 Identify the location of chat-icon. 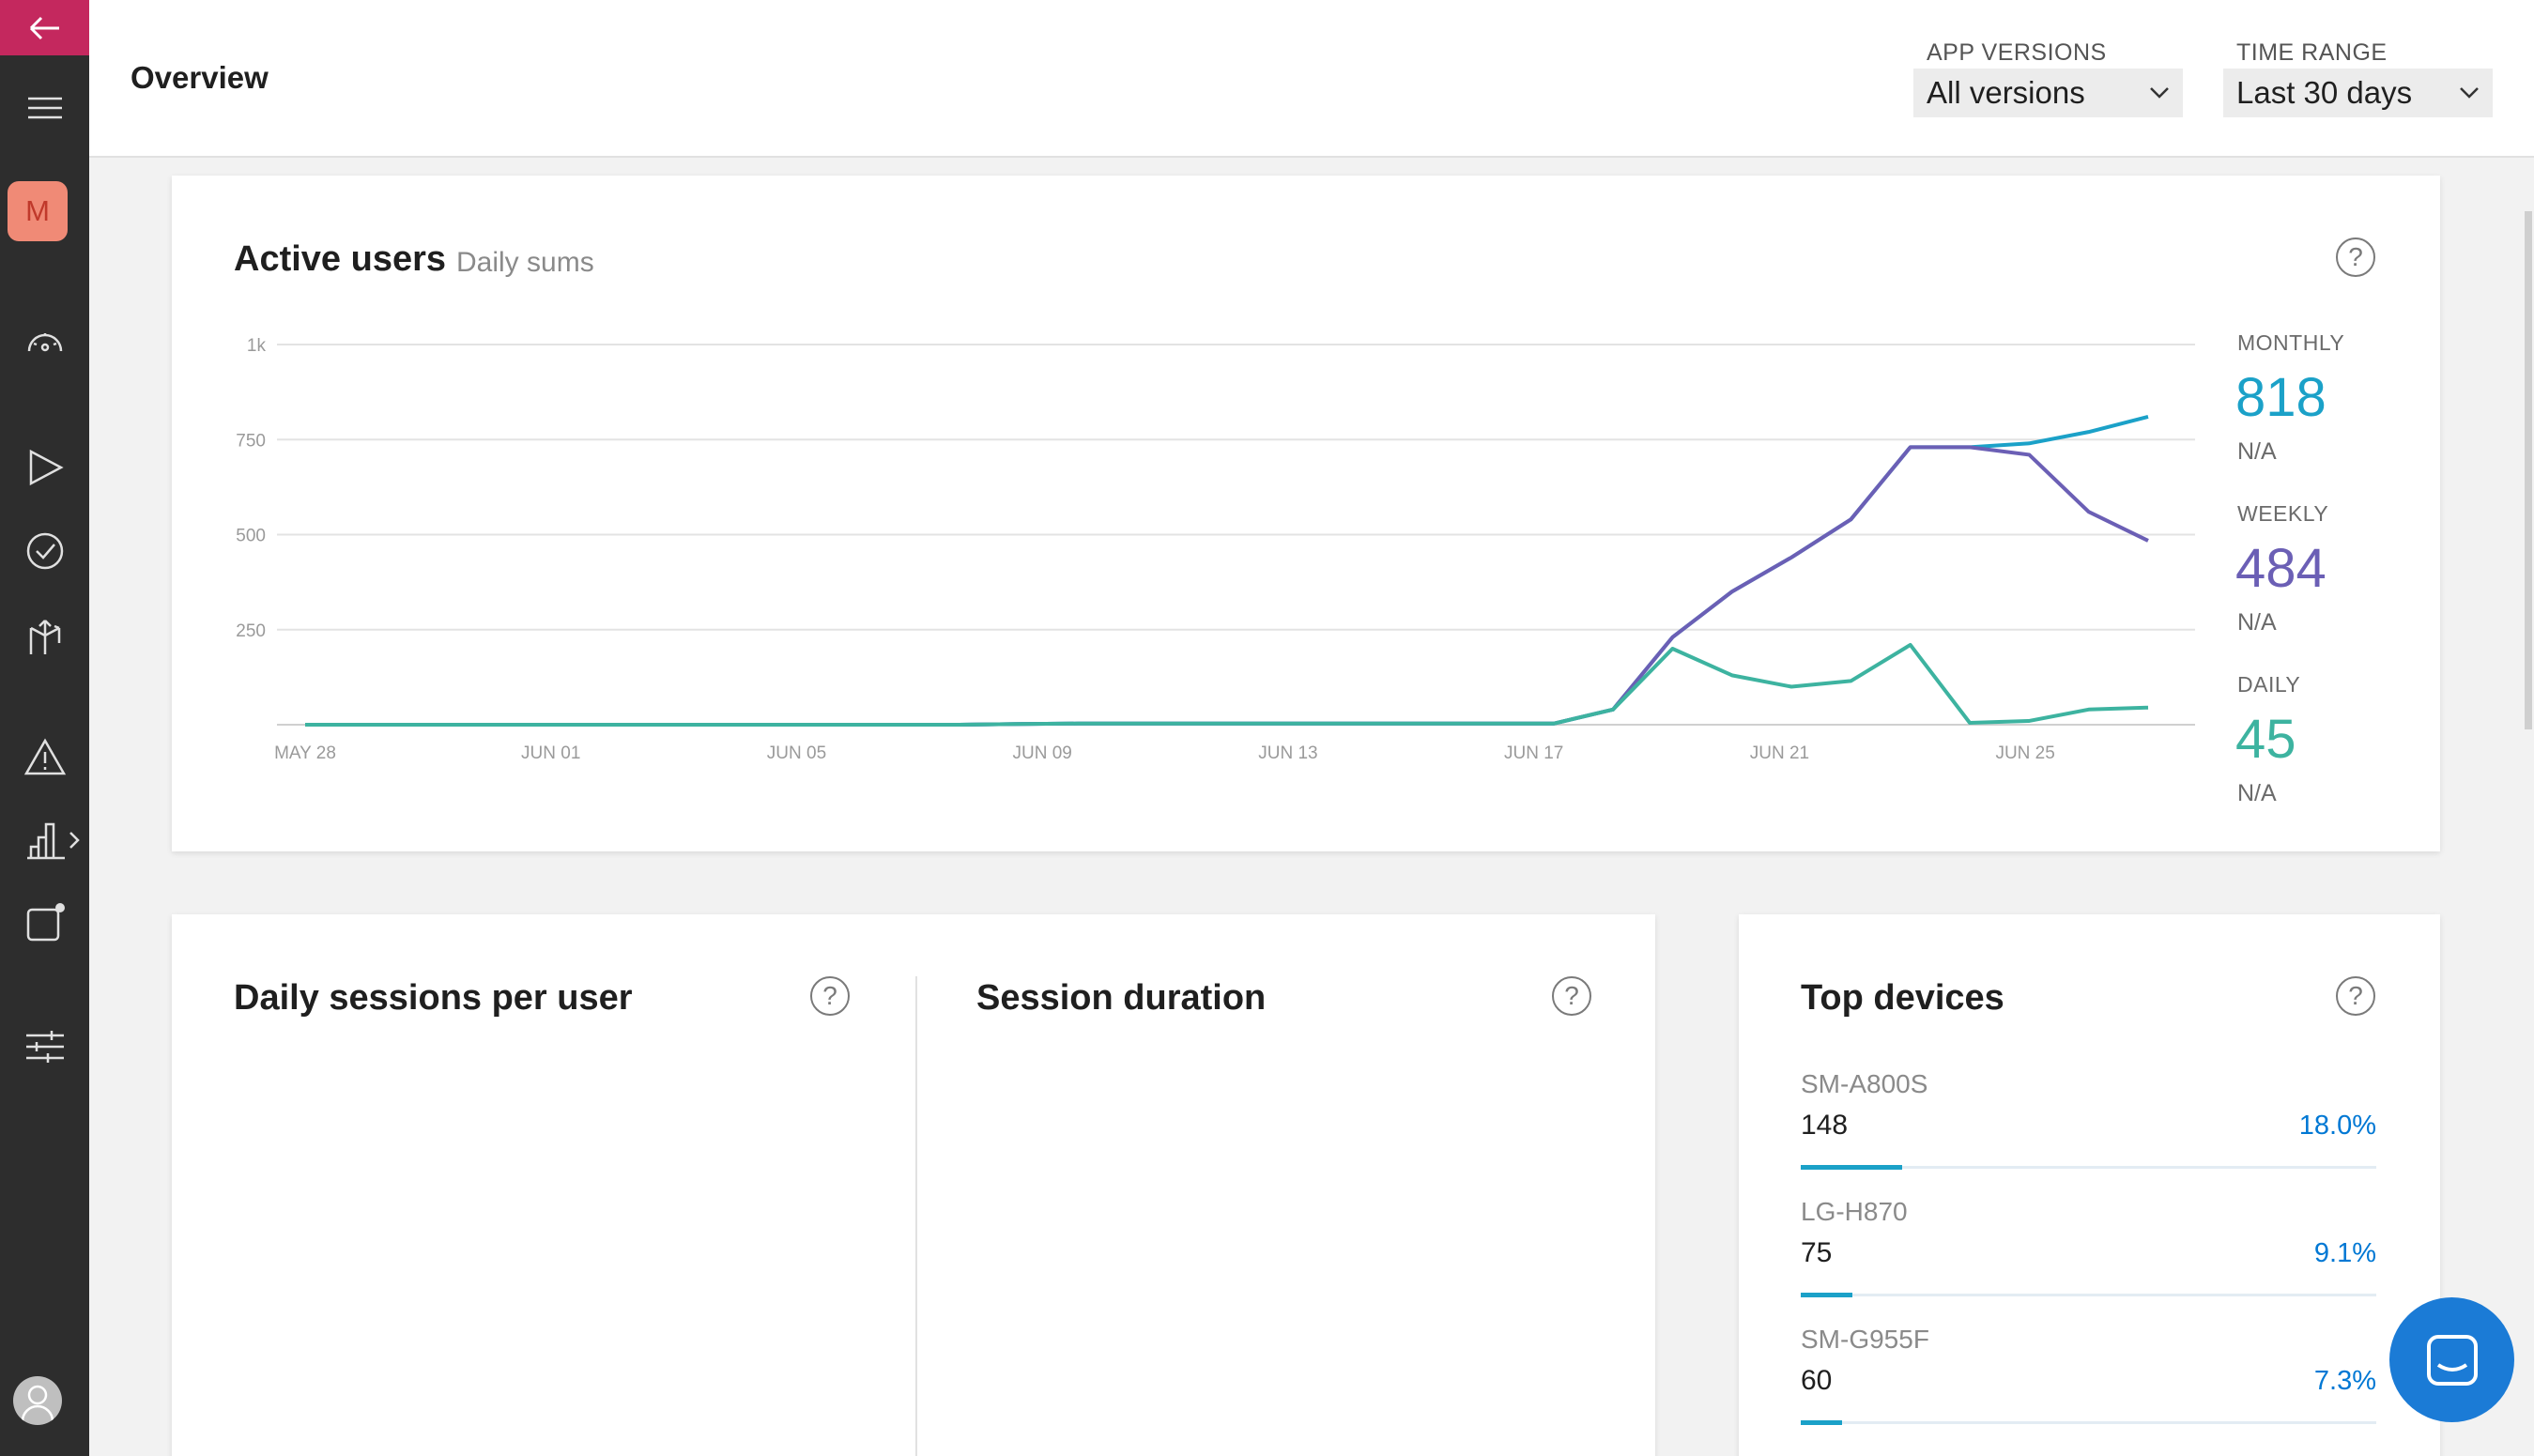
(2452, 1360).